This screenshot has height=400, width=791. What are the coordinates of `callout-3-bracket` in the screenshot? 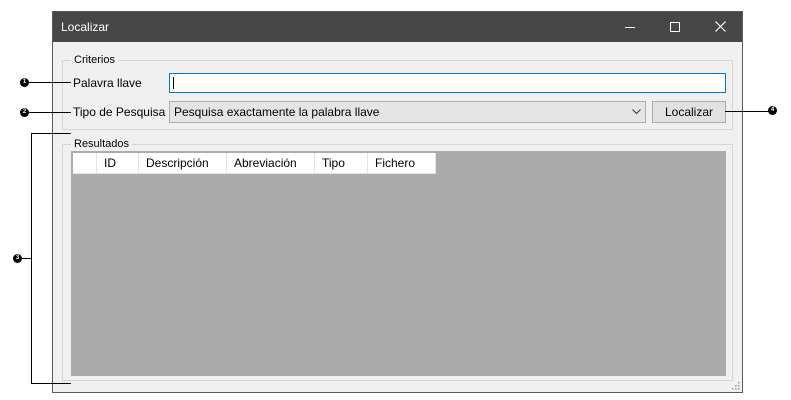 It's located at (31, 258).